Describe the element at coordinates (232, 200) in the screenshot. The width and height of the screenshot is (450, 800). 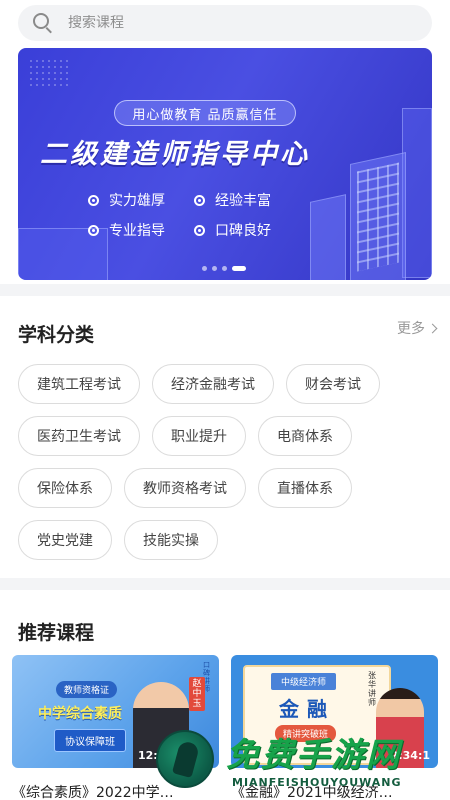
I see `banner-feature: 经验丰富` at that location.